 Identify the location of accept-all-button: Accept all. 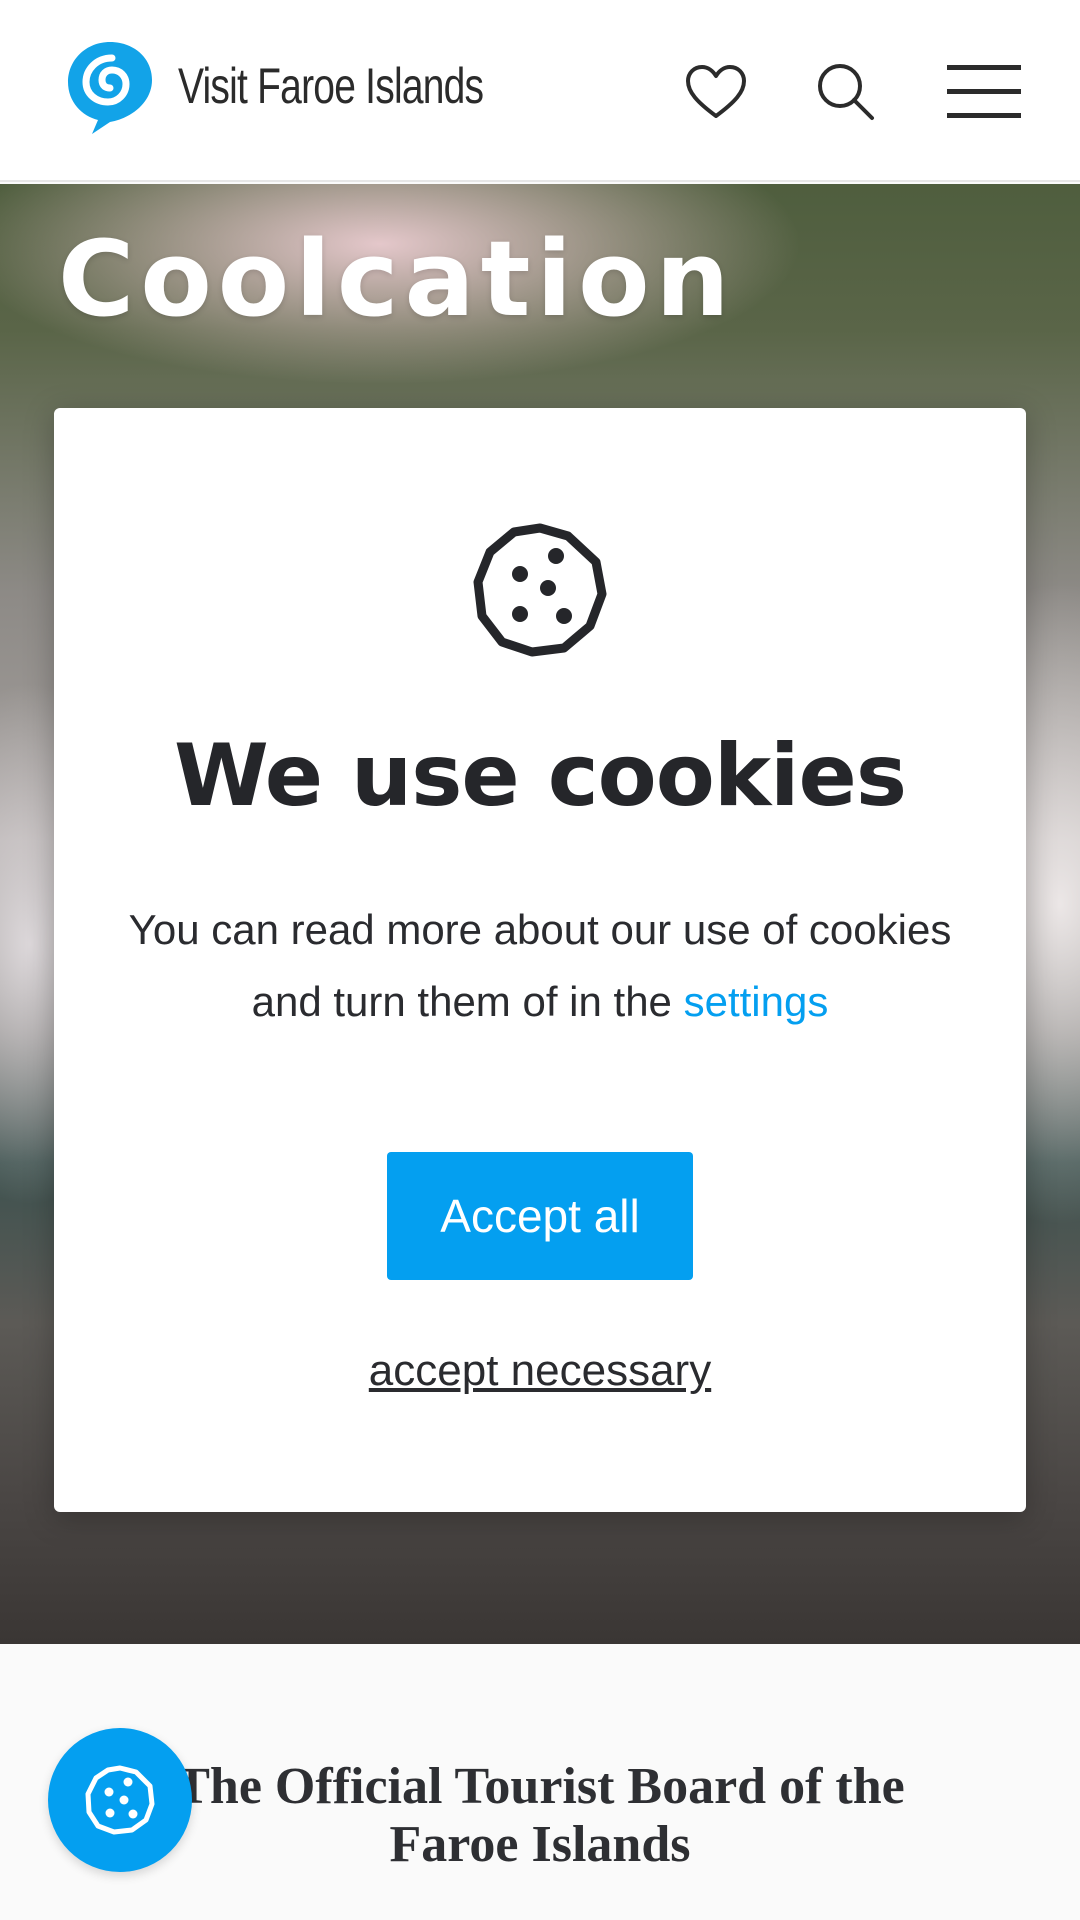
(540, 1216).